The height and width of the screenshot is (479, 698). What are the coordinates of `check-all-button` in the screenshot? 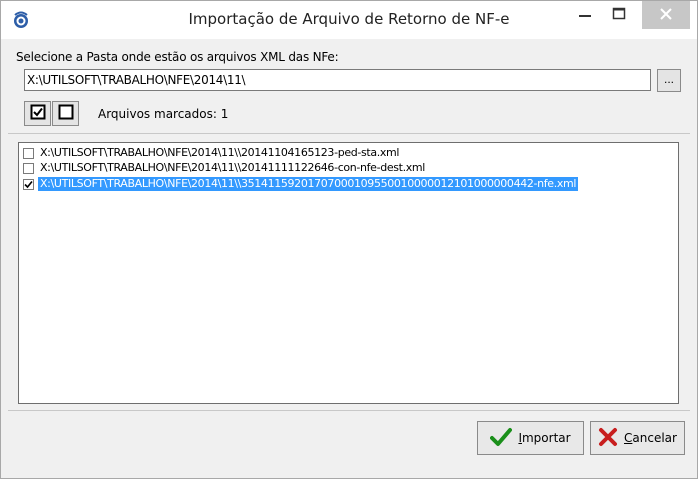 It's located at (37, 113).